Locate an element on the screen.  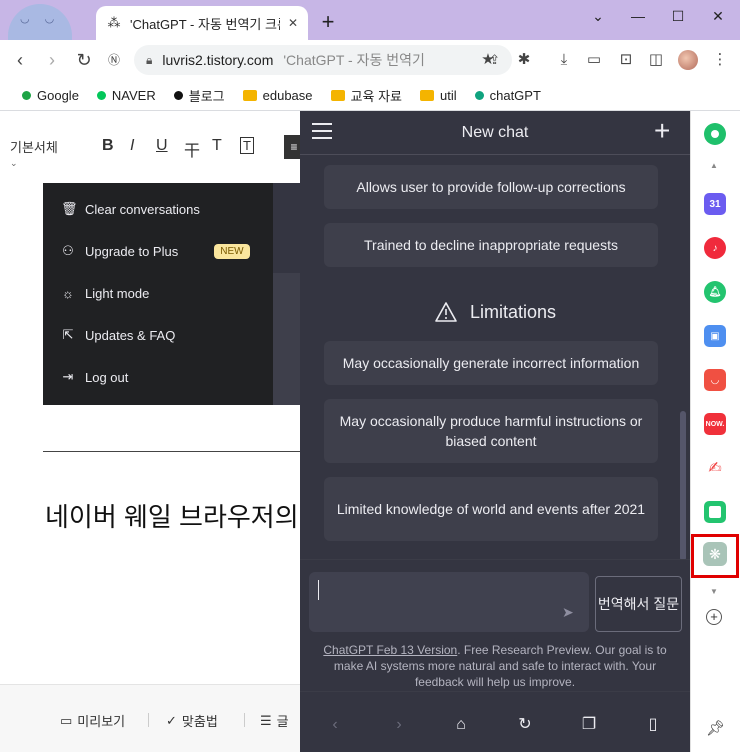
menu-clear-conversations: 🗑︎ Clear conversations is located at coordinates (130, 209).